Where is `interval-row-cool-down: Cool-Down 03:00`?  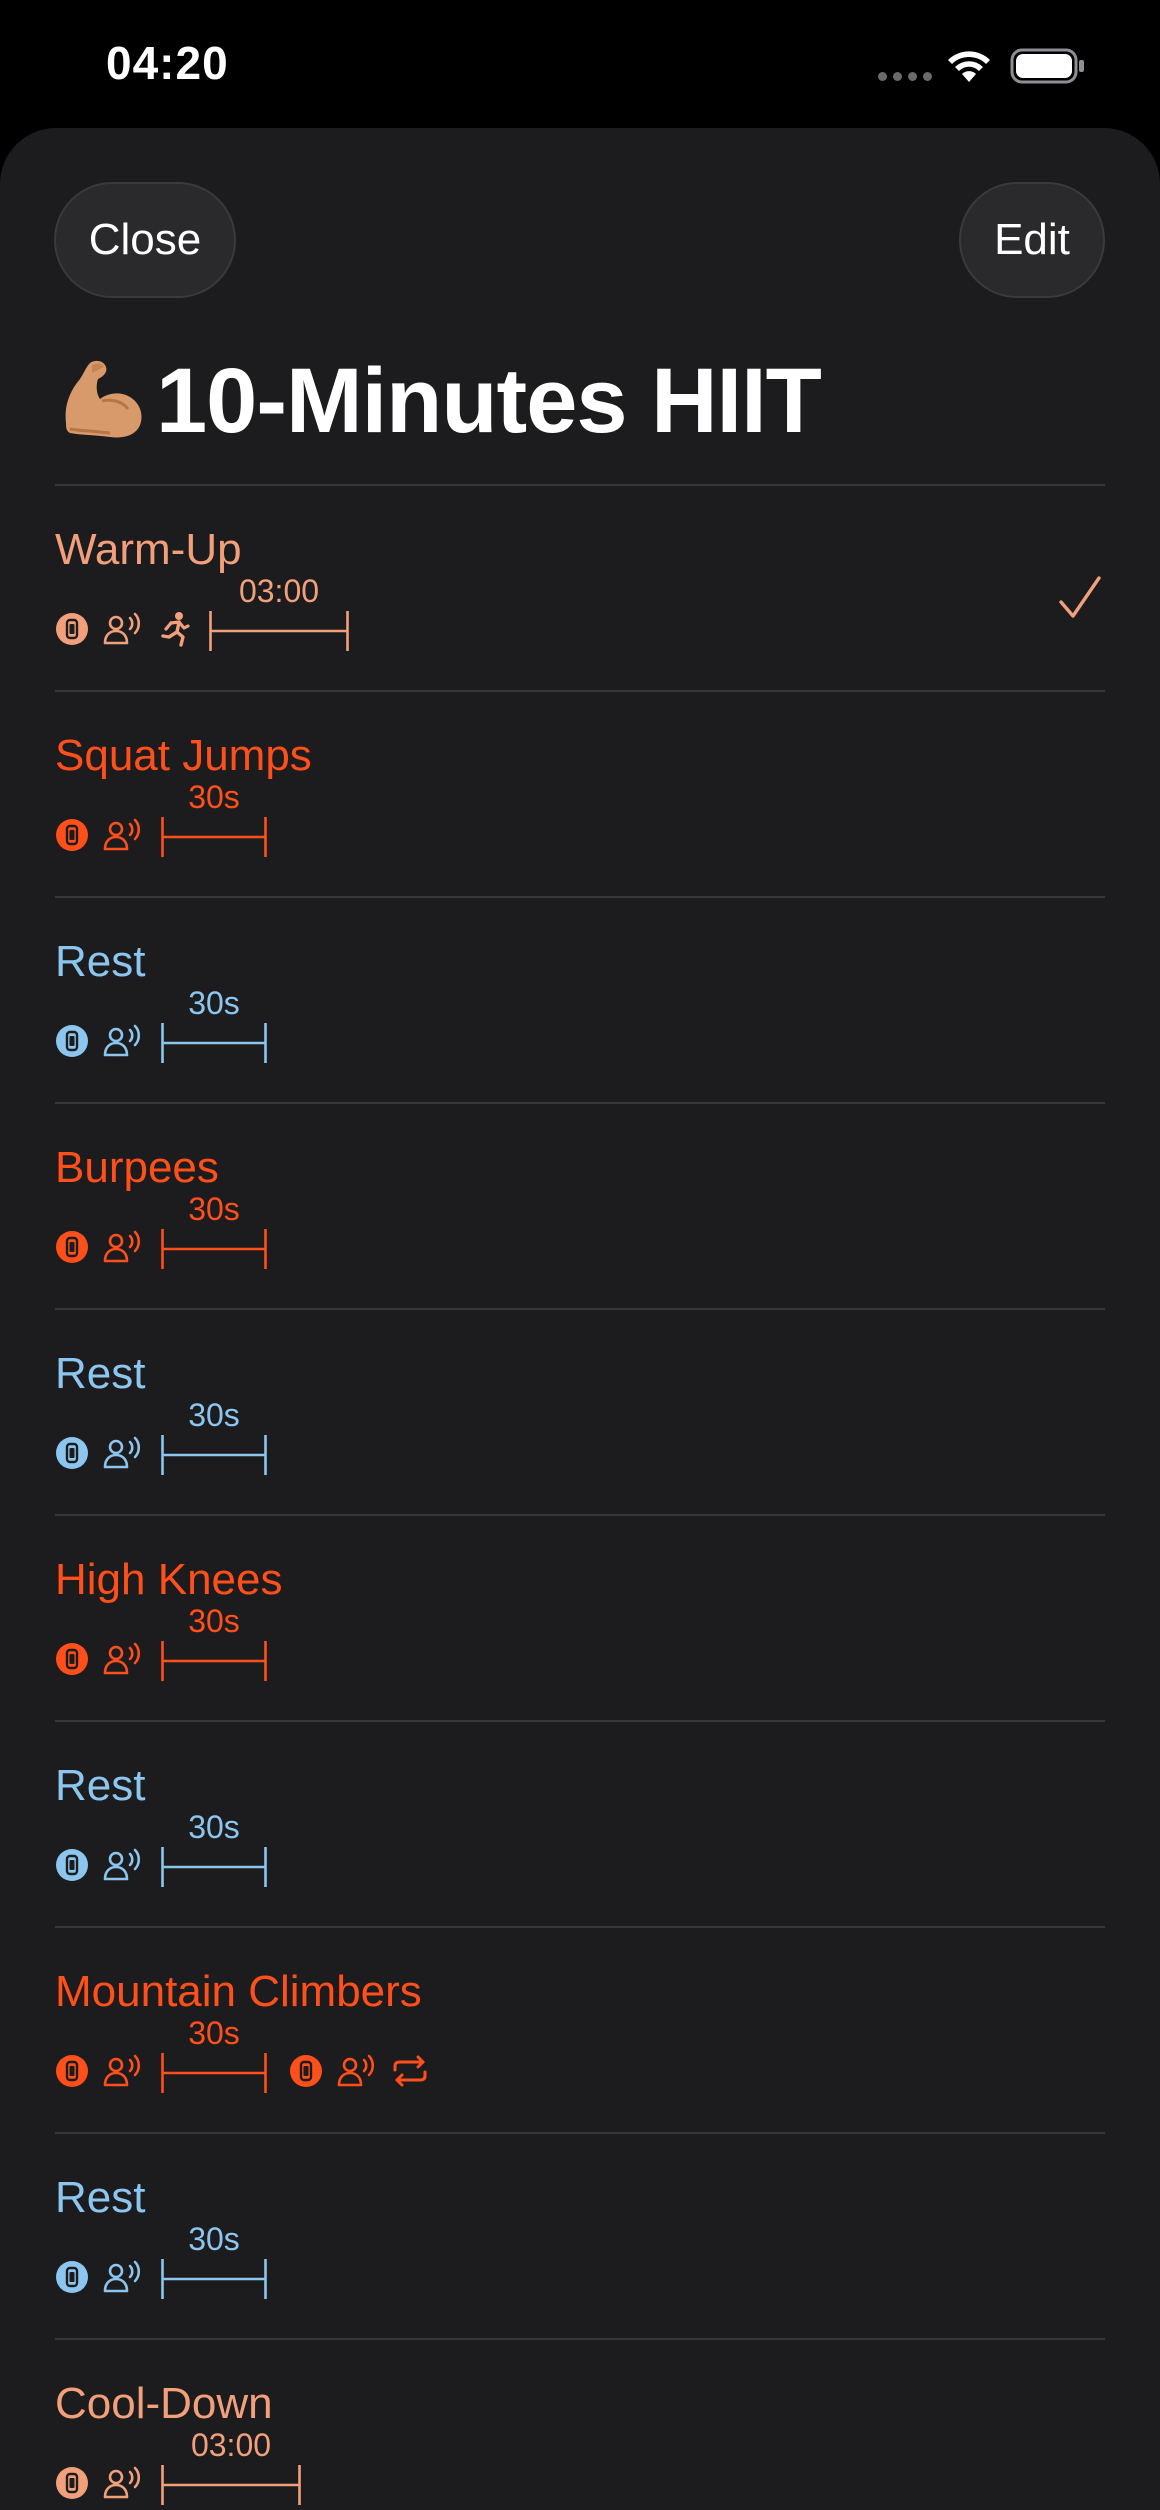 interval-row-cool-down: Cool-Down 03:00 is located at coordinates (580, 2425).